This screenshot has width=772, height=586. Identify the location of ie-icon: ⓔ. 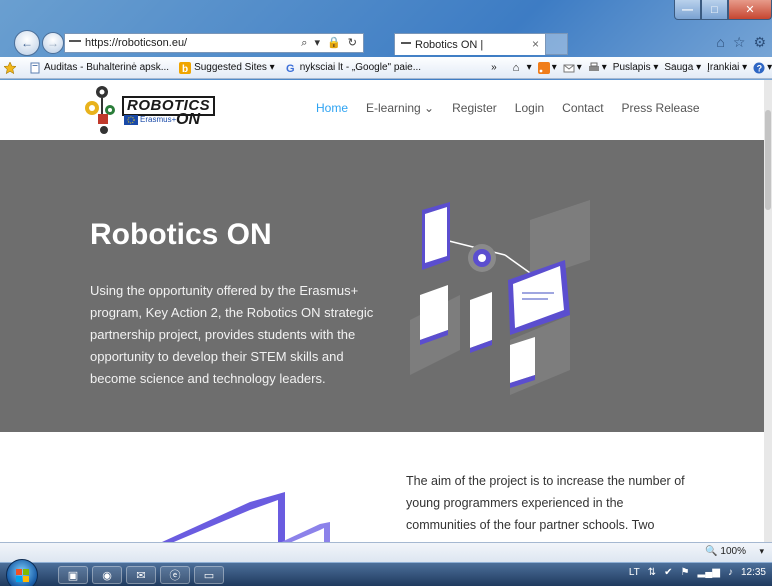
(175, 576).